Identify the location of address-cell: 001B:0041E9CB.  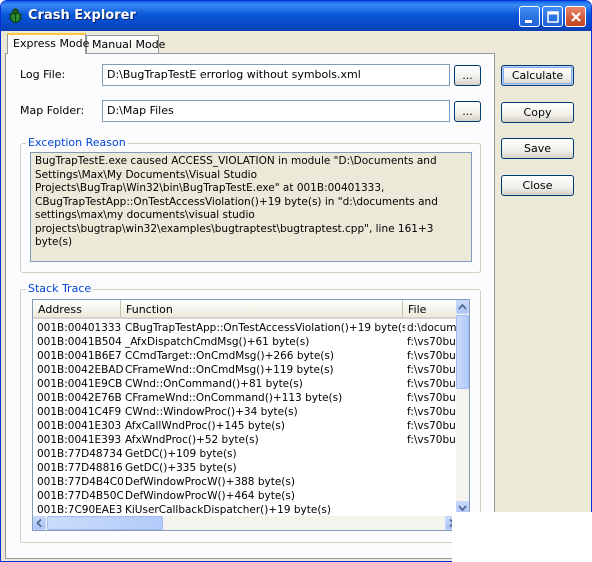
(80, 384).